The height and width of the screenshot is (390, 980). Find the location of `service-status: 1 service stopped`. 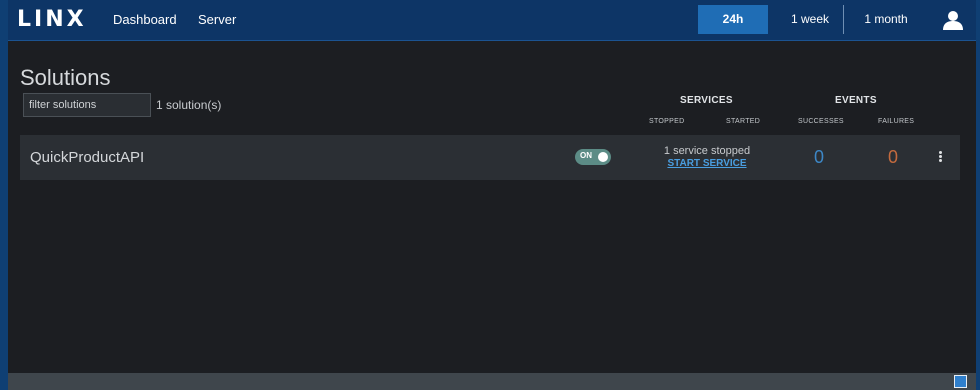

service-status: 1 service stopped is located at coordinates (707, 151).